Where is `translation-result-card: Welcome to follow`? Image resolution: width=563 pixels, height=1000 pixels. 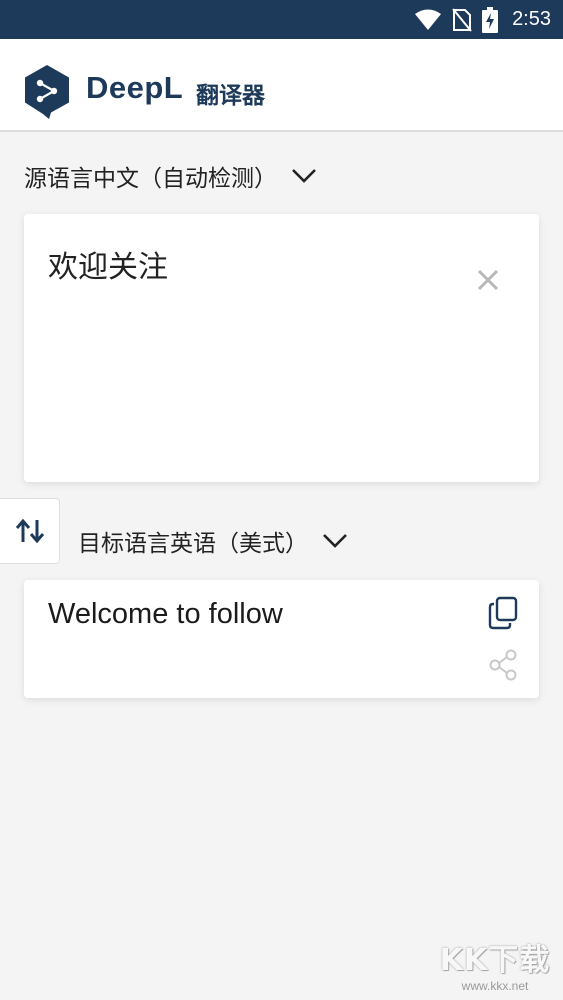
translation-result-card: Welcome to follow is located at coordinates (281, 639).